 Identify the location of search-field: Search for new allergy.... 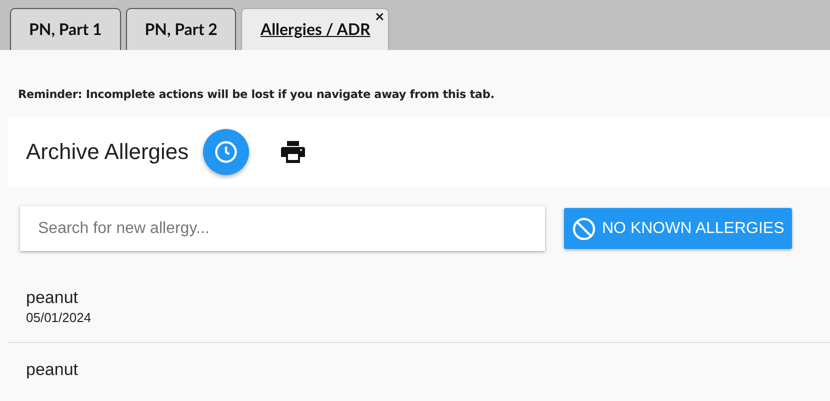
(282, 228).